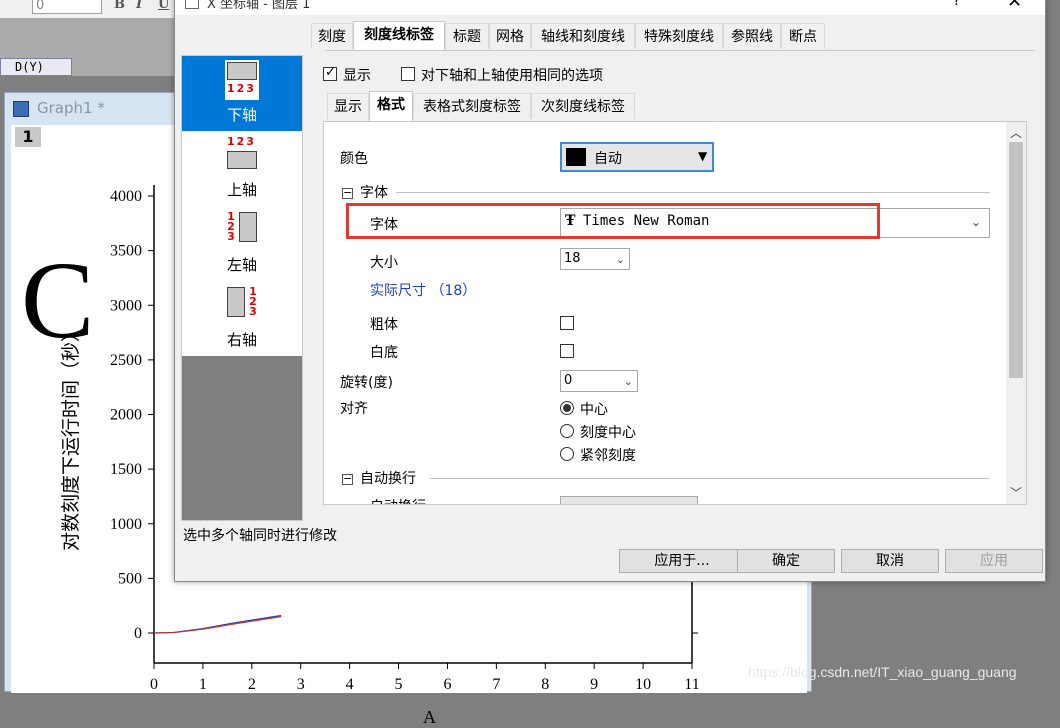  What do you see at coordinates (126, 251) in the screenshot?
I see `y-tick-label: 3500` at bounding box center [126, 251].